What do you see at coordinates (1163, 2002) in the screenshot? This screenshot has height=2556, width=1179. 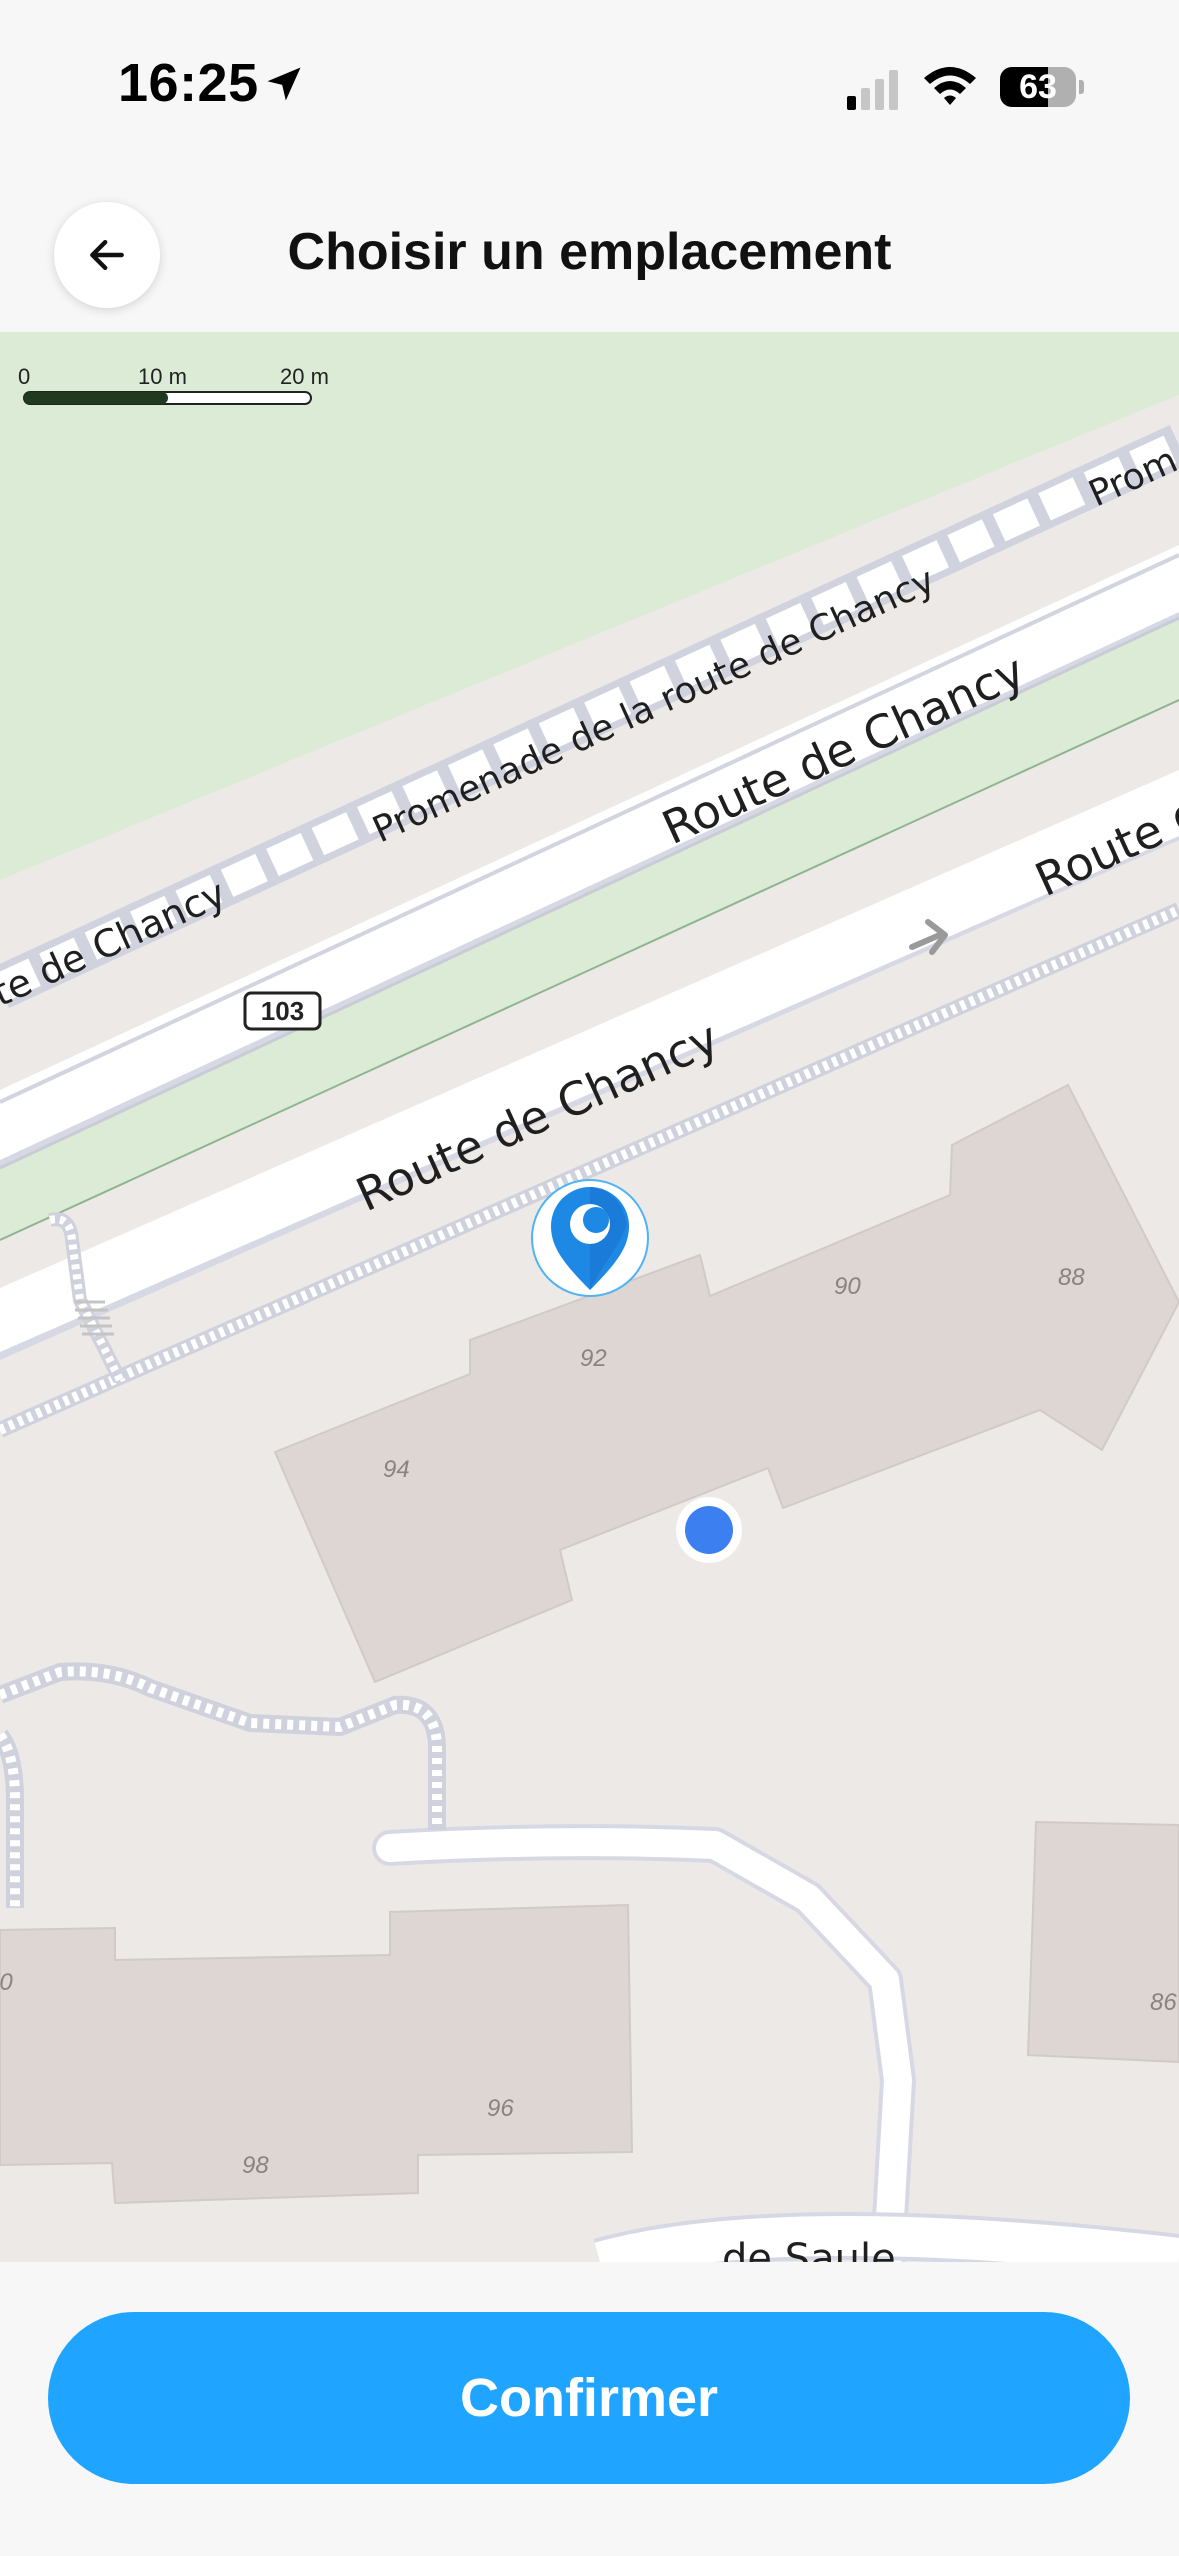 I see `house-number: 86` at bounding box center [1163, 2002].